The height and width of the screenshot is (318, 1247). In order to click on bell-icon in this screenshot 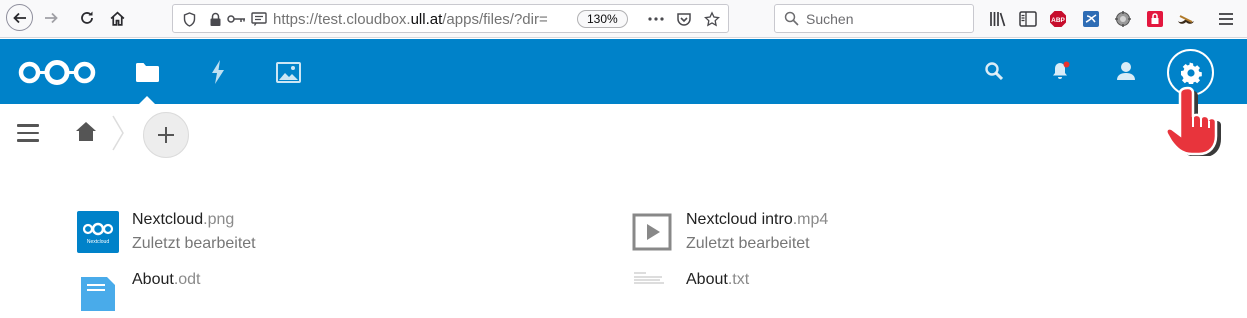, I will do `click(1061, 70)`.